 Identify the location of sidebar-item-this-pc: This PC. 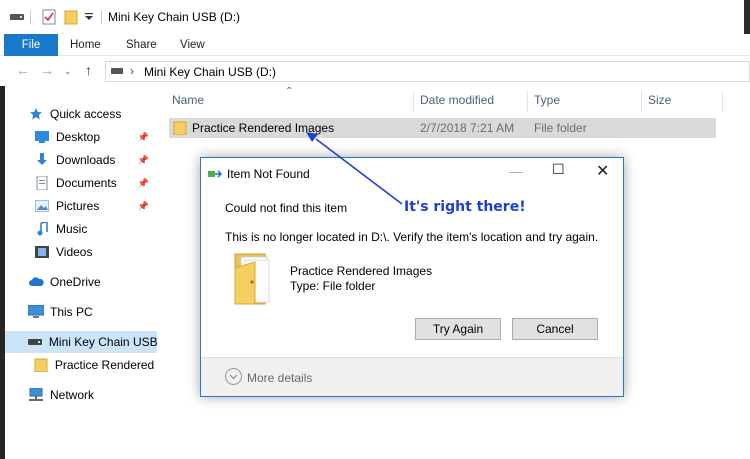
(78, 312).